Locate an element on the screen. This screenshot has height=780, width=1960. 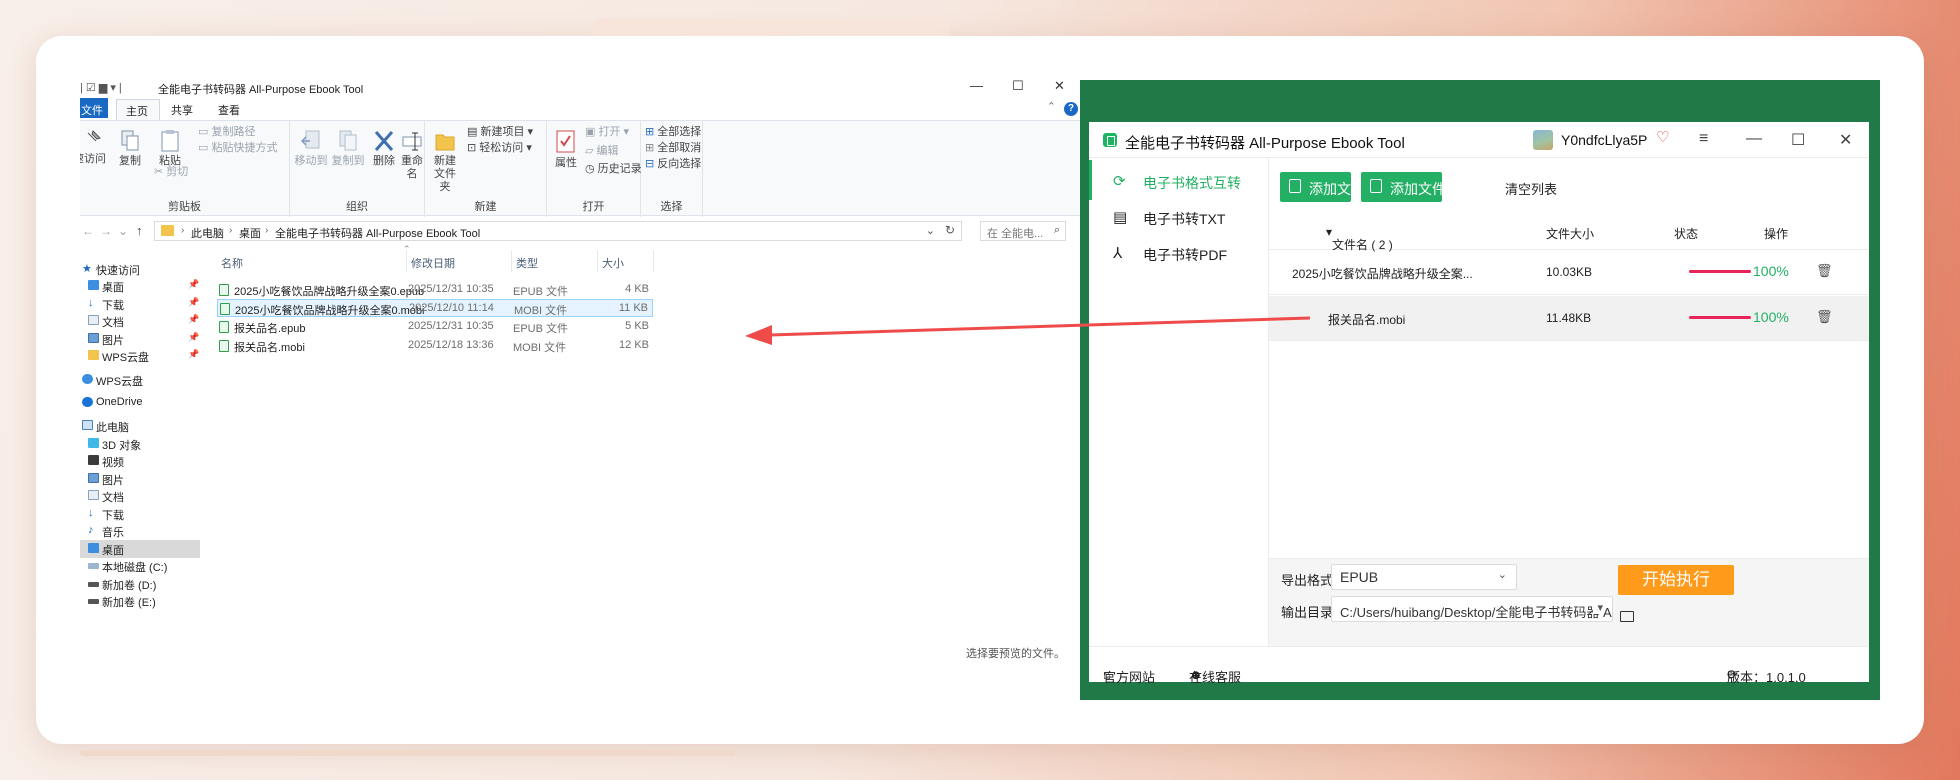
paste-button: 粘贴 is located at coordinates (170, 148).